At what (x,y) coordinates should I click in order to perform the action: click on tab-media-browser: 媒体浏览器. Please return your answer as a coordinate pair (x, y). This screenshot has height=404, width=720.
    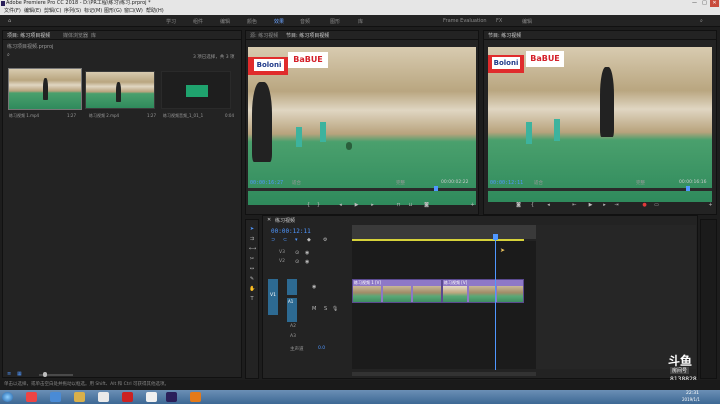
    Looking at the image, I should click on (75, 35).